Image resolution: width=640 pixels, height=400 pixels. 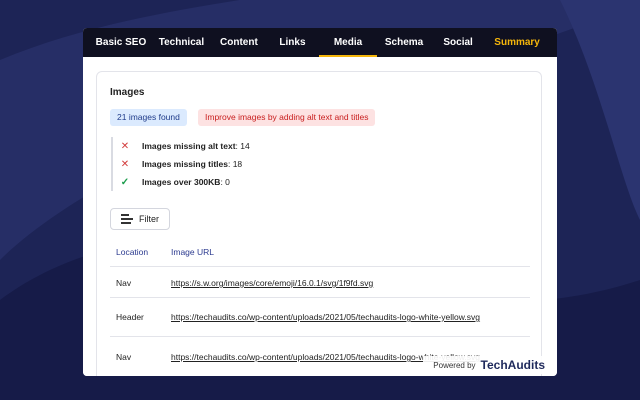 I want to click on powered-by-label: Powered by, so click(x=454, y=365).